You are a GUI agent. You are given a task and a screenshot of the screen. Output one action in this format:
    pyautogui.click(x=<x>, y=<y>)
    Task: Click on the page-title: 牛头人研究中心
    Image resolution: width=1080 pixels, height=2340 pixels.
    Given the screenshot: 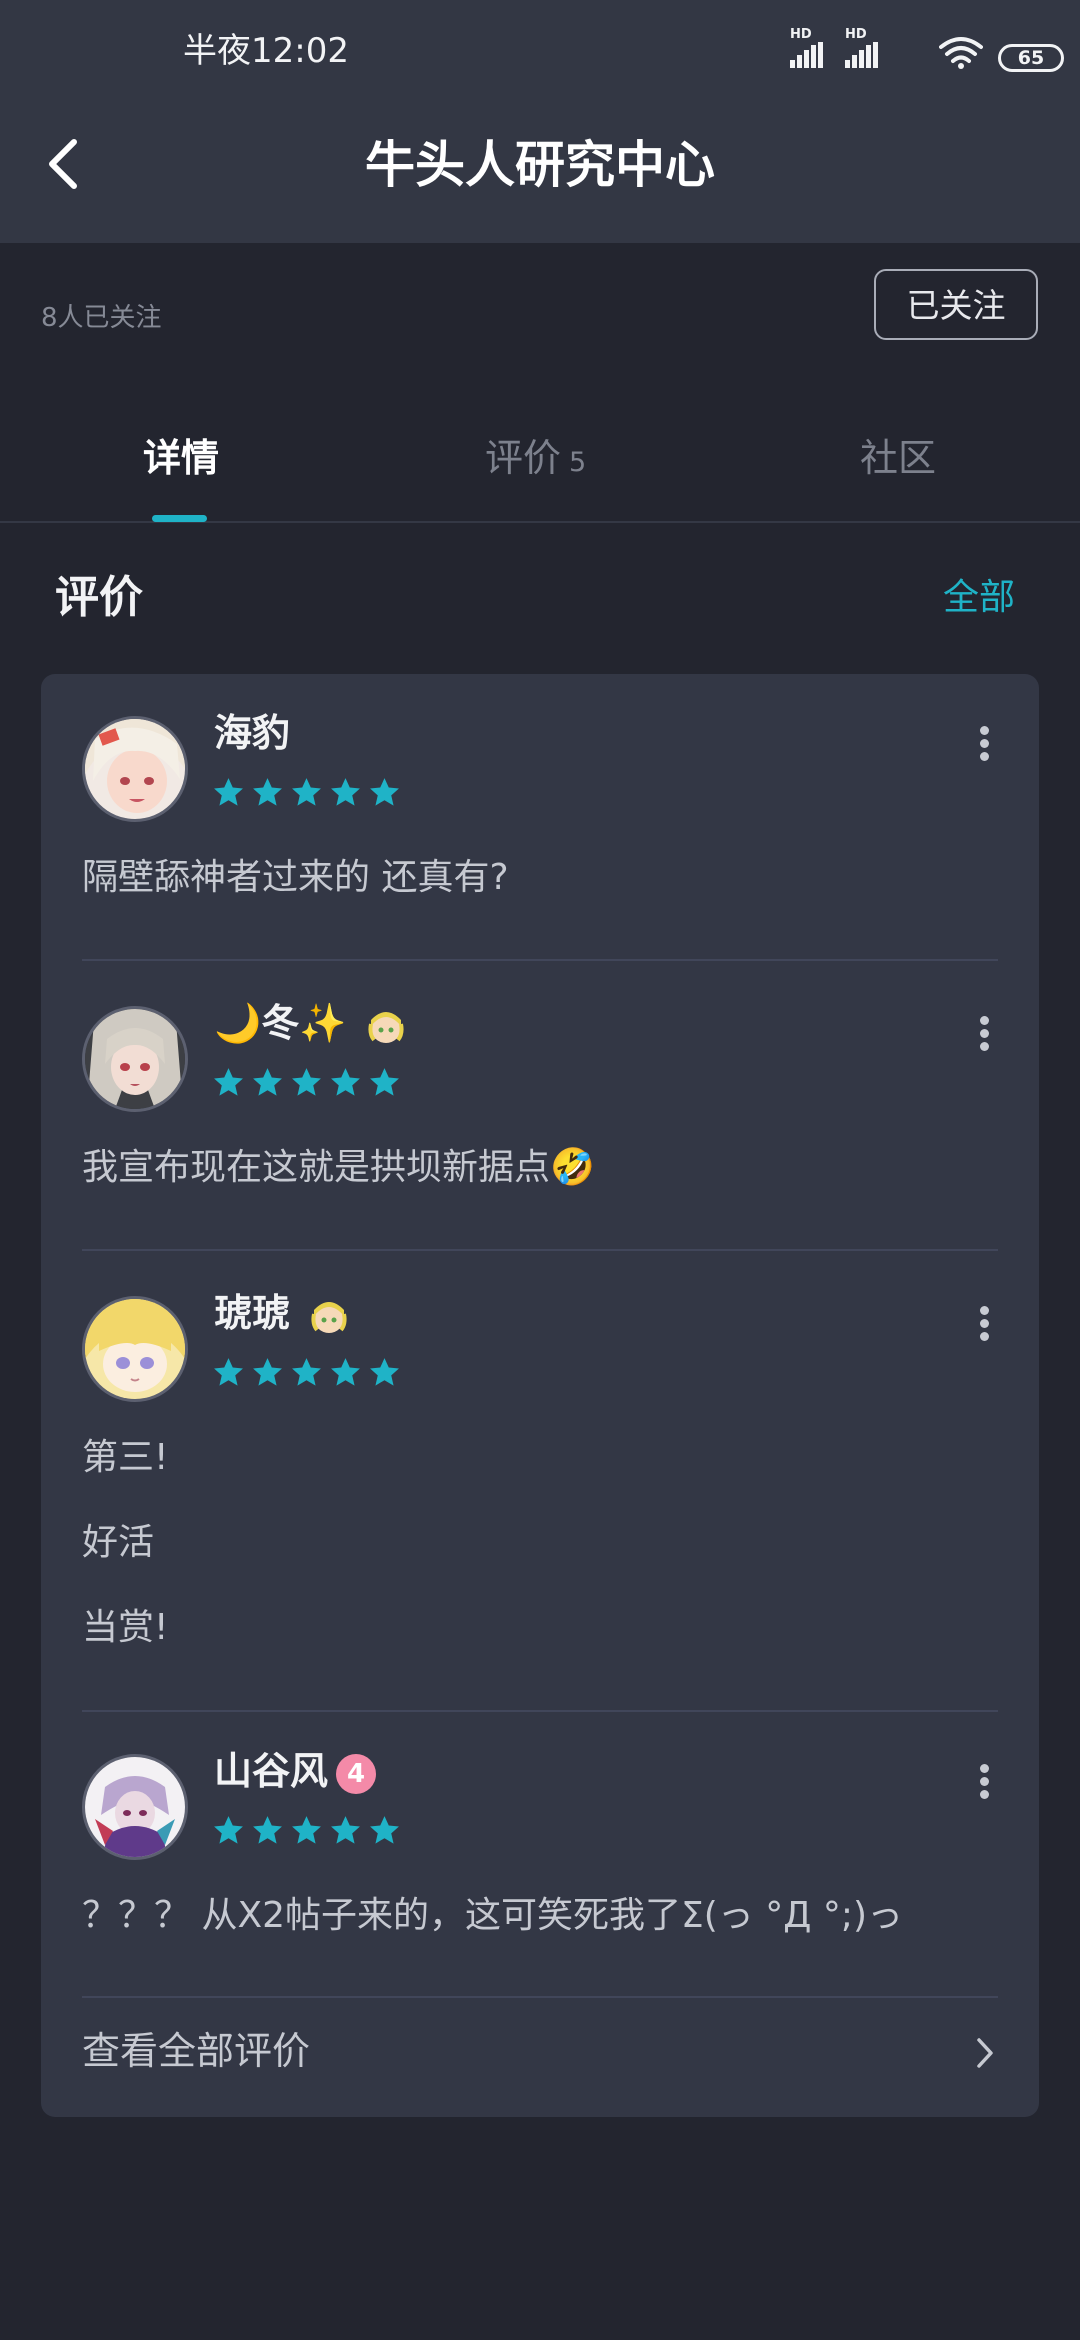 What is the action you would take?
    pyautogui.click(x=540, y=165)
    